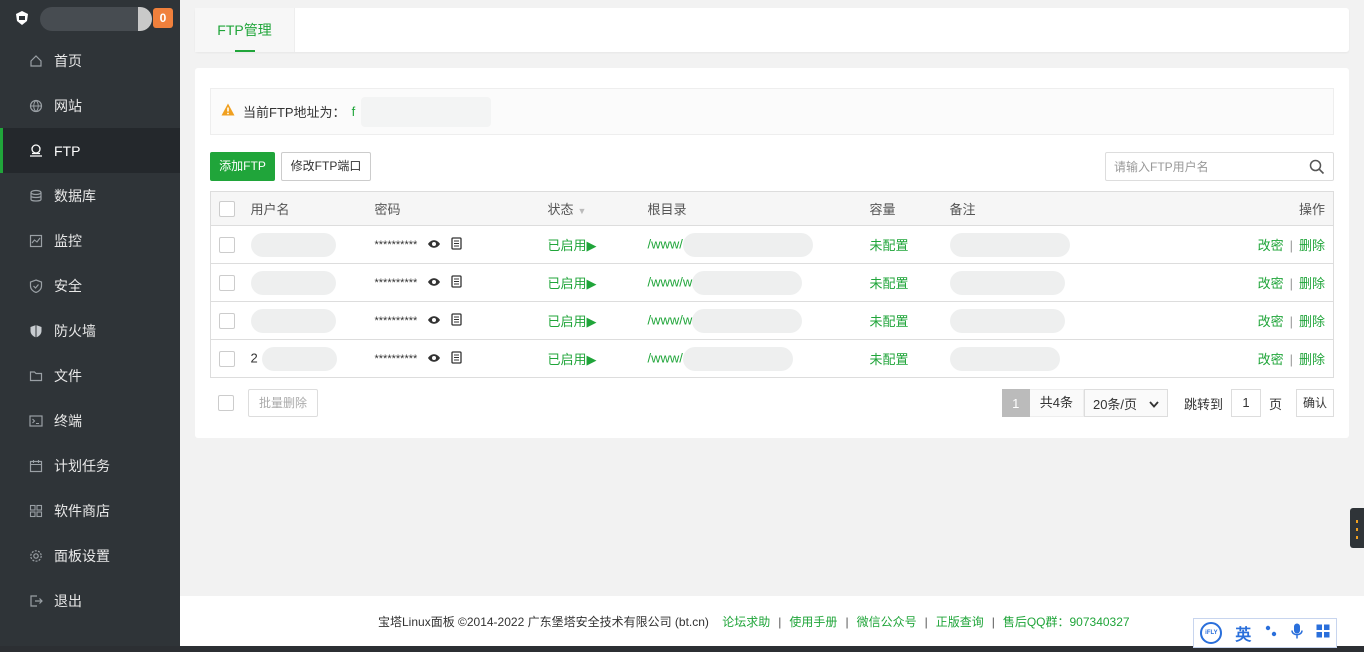 The image size is (1364, 652). What do you see at coordinates (353, 111) in the screenshot?
I see `ftp-address: f` at bounding box center [353, 111].